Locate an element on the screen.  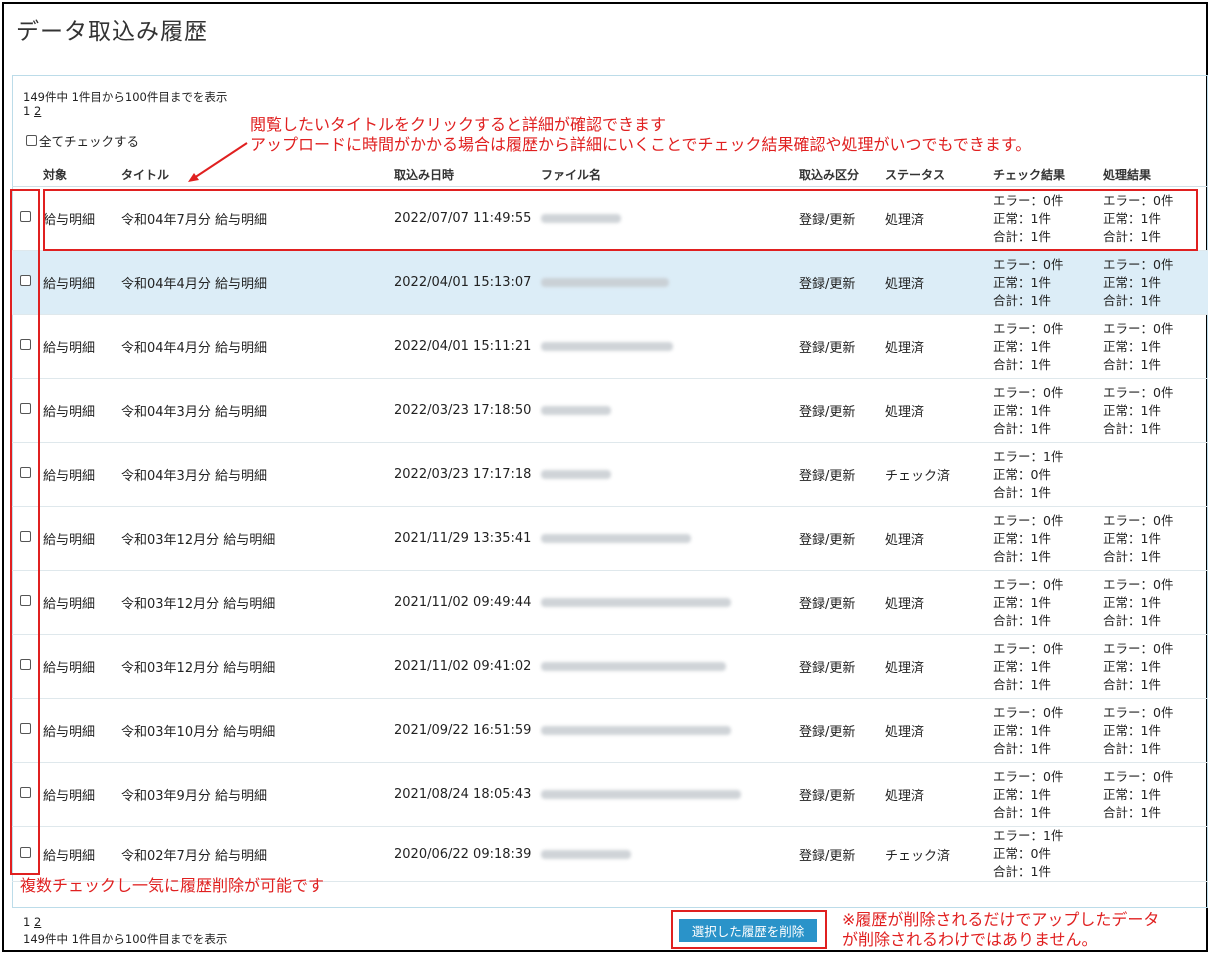
row-datetime: 2022/03/23 17:17:18 is located at coordinates (461, 474).